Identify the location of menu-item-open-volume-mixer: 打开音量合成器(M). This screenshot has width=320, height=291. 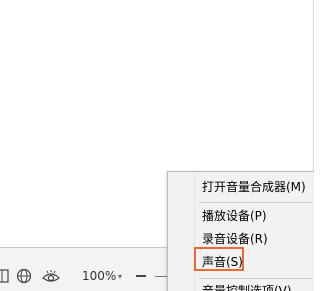
(254, 187).